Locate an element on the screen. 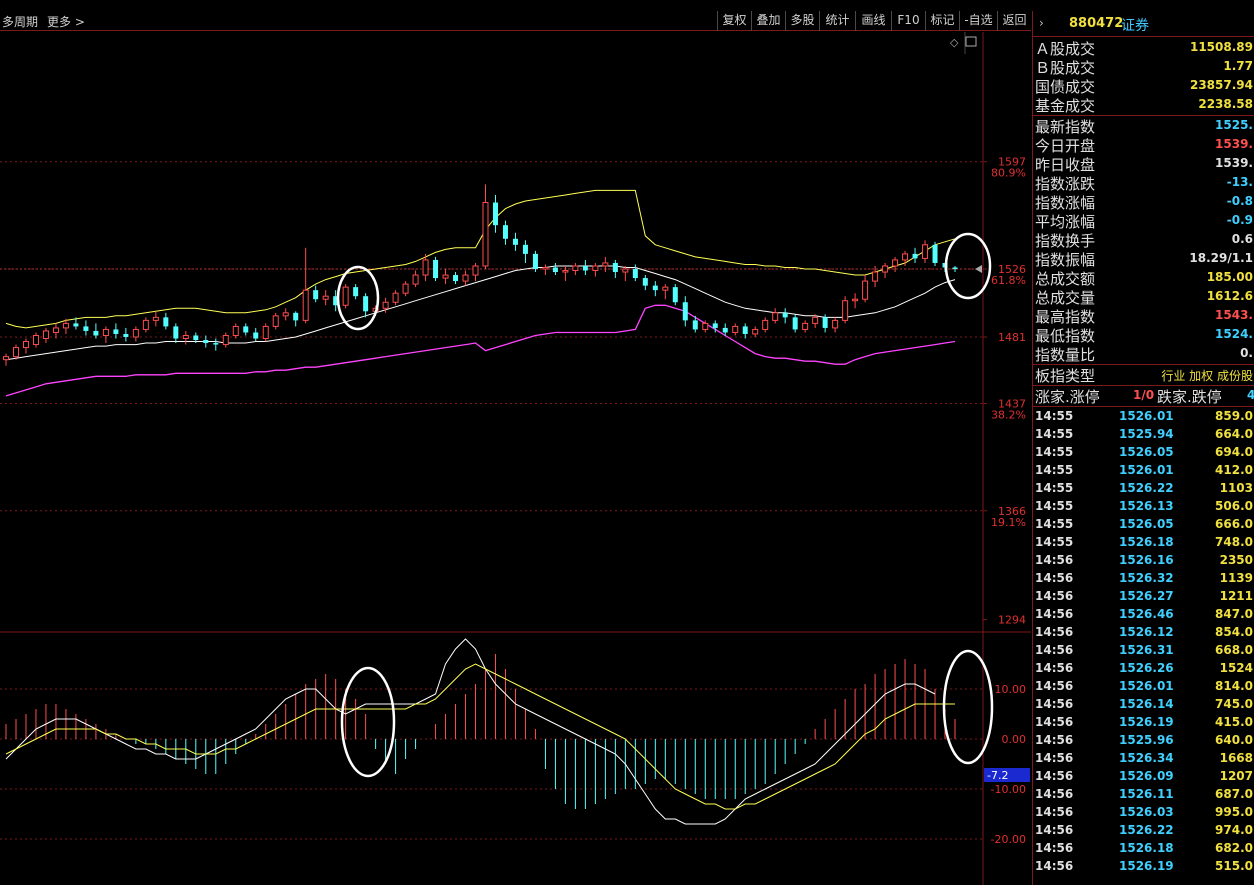 Image resolution: width=1254 pixels, height=885 pixels. tick-row: 14:56 1526.01 814.0 is located at coordinates (1143, 686).